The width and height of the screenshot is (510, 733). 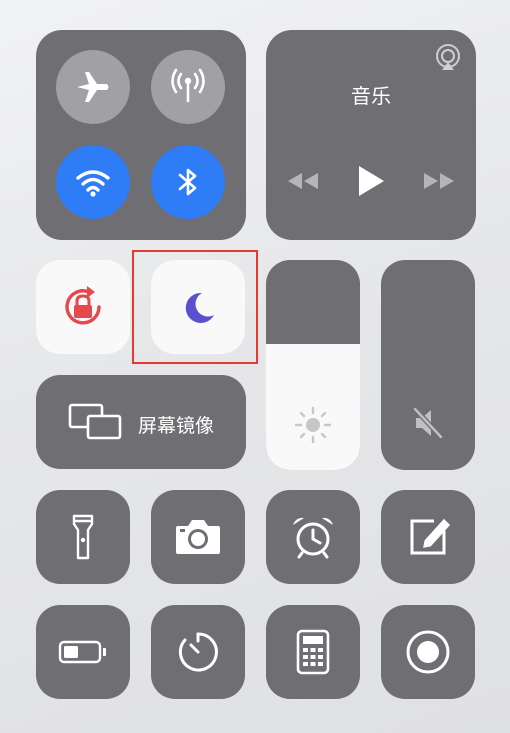 I want to click on do-not-disturb-button, so click(x=198, y=307).